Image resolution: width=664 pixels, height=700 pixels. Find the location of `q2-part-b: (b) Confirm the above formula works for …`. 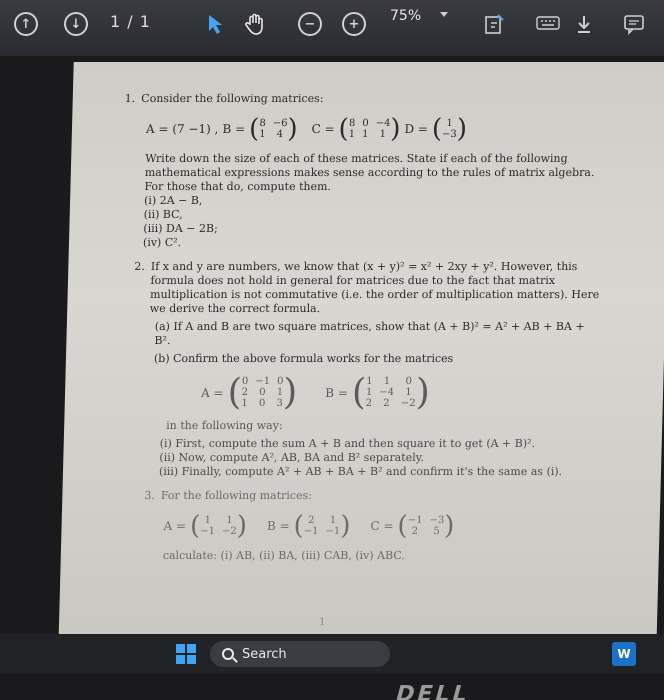

q2-part-b: (b) Confirm the above formula works for … is located at coordinates (303, 358).